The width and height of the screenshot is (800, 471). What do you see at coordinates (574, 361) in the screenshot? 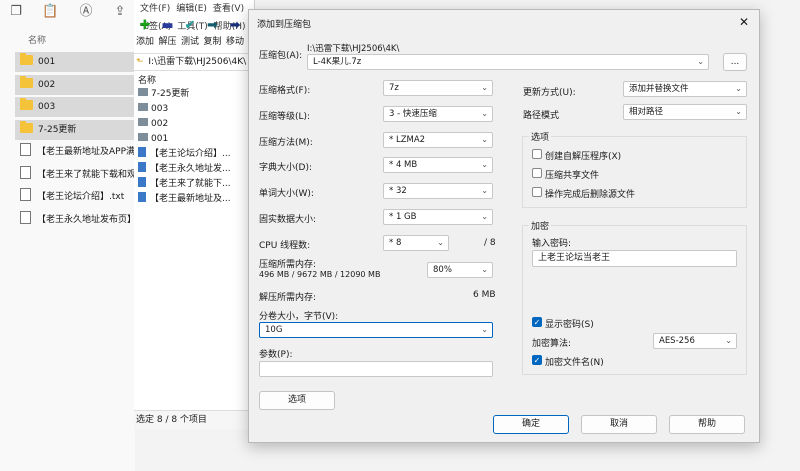
I see `encrypt-names-label: 加密文件名(N)` at bounding box center [574, 361].